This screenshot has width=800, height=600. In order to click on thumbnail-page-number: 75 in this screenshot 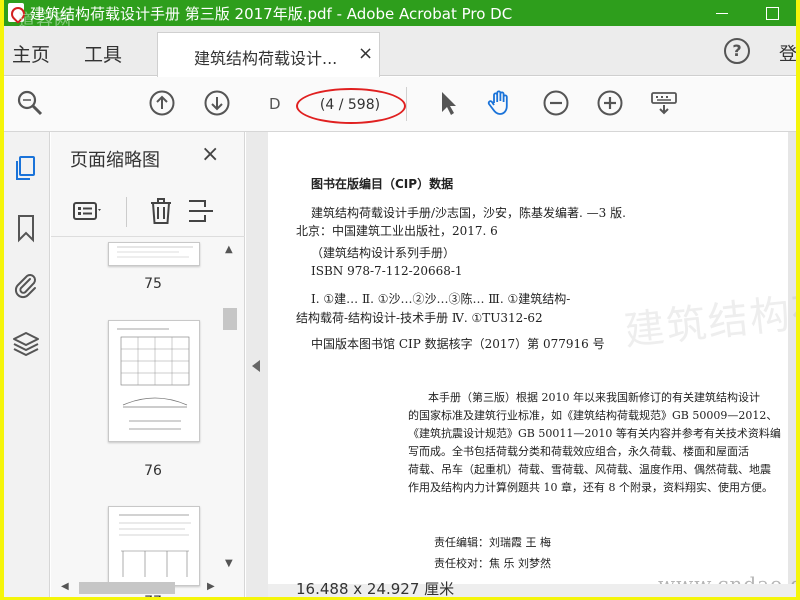, I will do `click(153, 284)`.